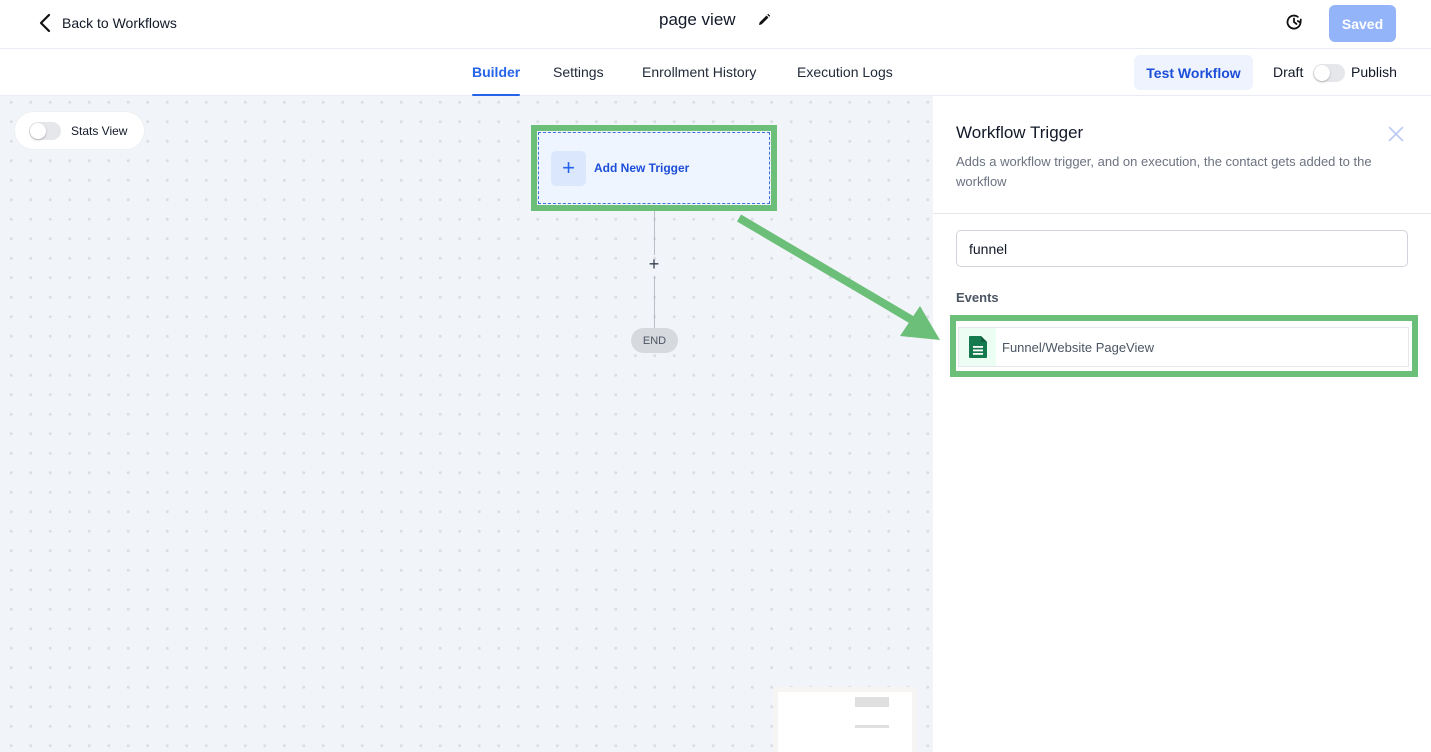 The image size is (1431, 752). I want to click on stats-view-control: Stats View, so click(79, 130).